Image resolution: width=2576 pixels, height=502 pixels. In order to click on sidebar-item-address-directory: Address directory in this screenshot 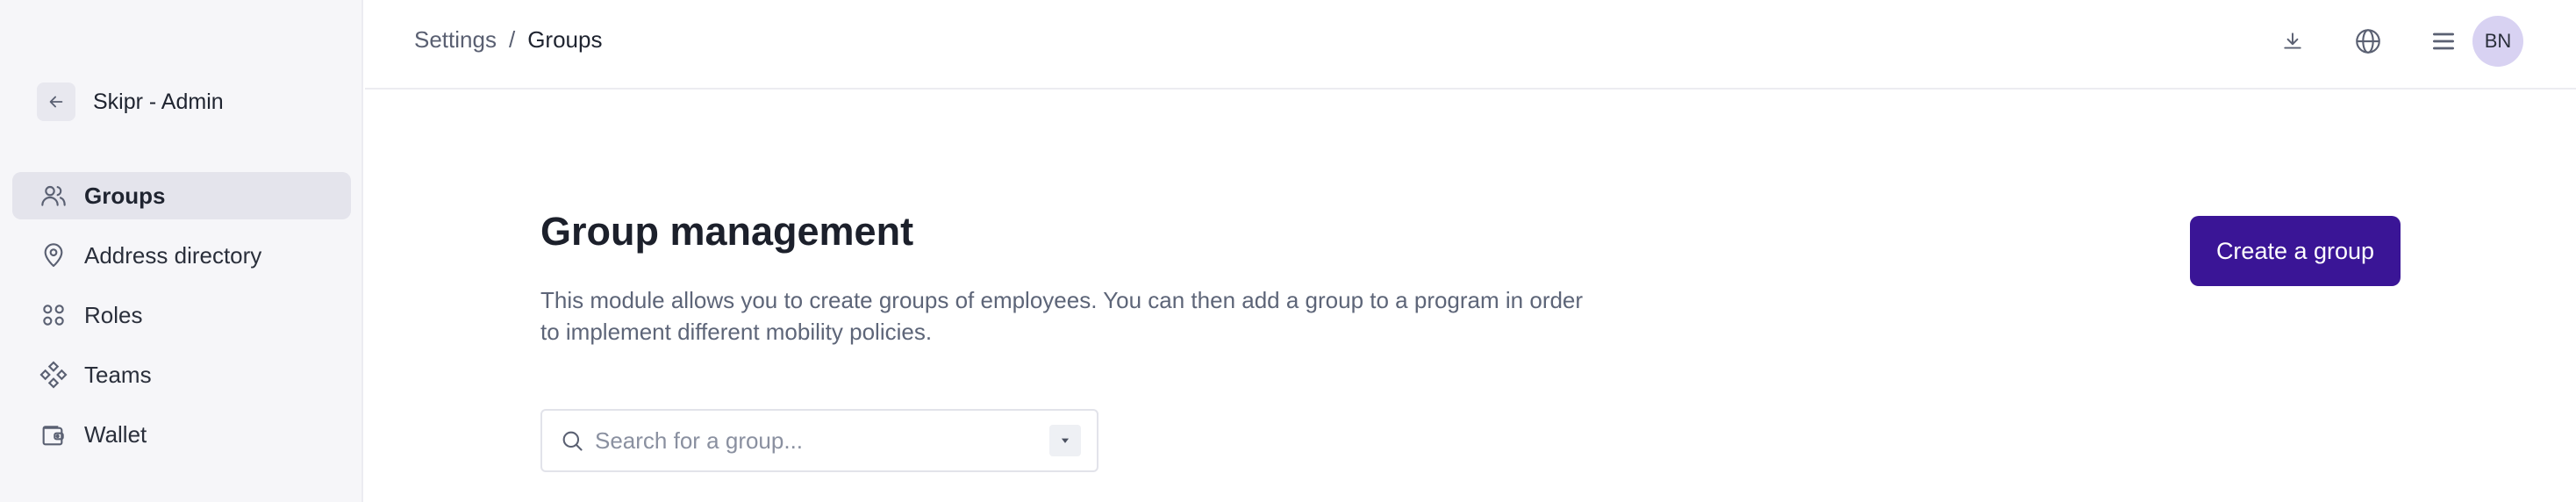, I will do `click(181, 256)`.